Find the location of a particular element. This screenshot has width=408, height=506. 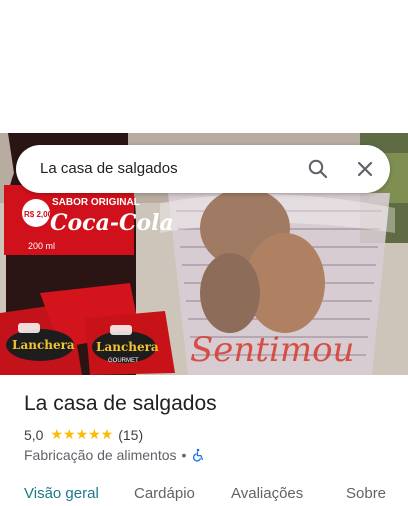

bottle-price: R$ 2,00 is located at coordinates (38, 214).